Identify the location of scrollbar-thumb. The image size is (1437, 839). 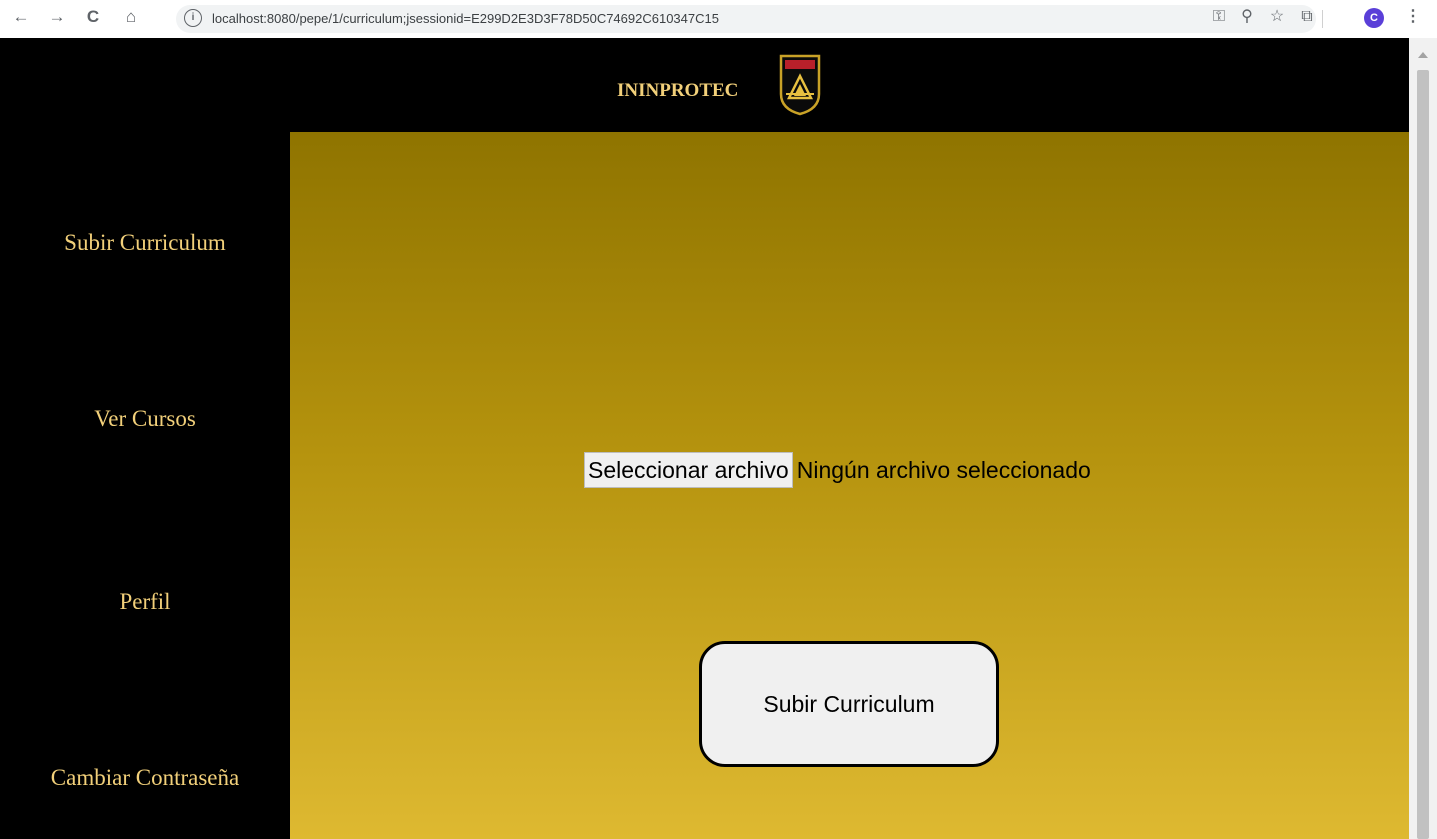
(1423, 454).